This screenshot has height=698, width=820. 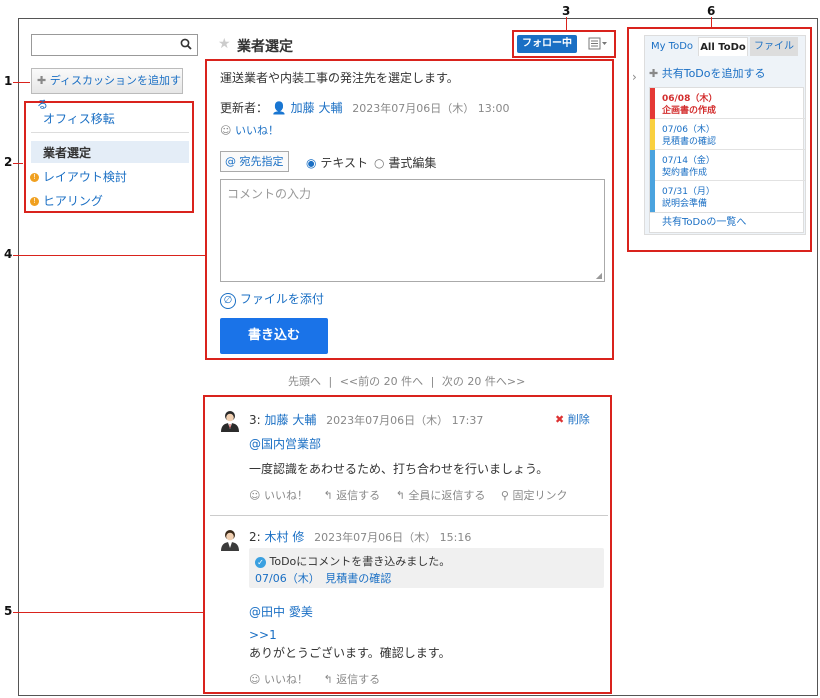 What do you see at coordinates (323, 578) in the screenshot?
I see `todo-link: 07/06（木） 見積書の確認` at bounding box center [323, 578].